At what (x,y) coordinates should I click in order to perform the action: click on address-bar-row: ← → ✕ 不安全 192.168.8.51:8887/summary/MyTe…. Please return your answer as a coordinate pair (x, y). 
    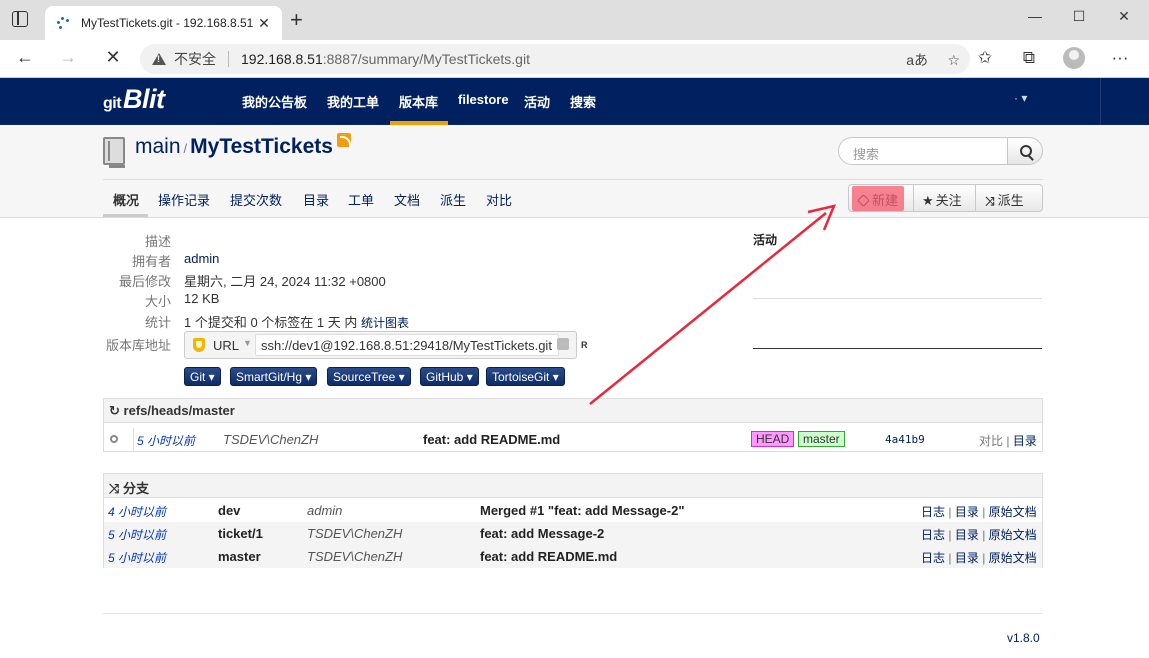
    Looking at the image, I should click on (574, 59).